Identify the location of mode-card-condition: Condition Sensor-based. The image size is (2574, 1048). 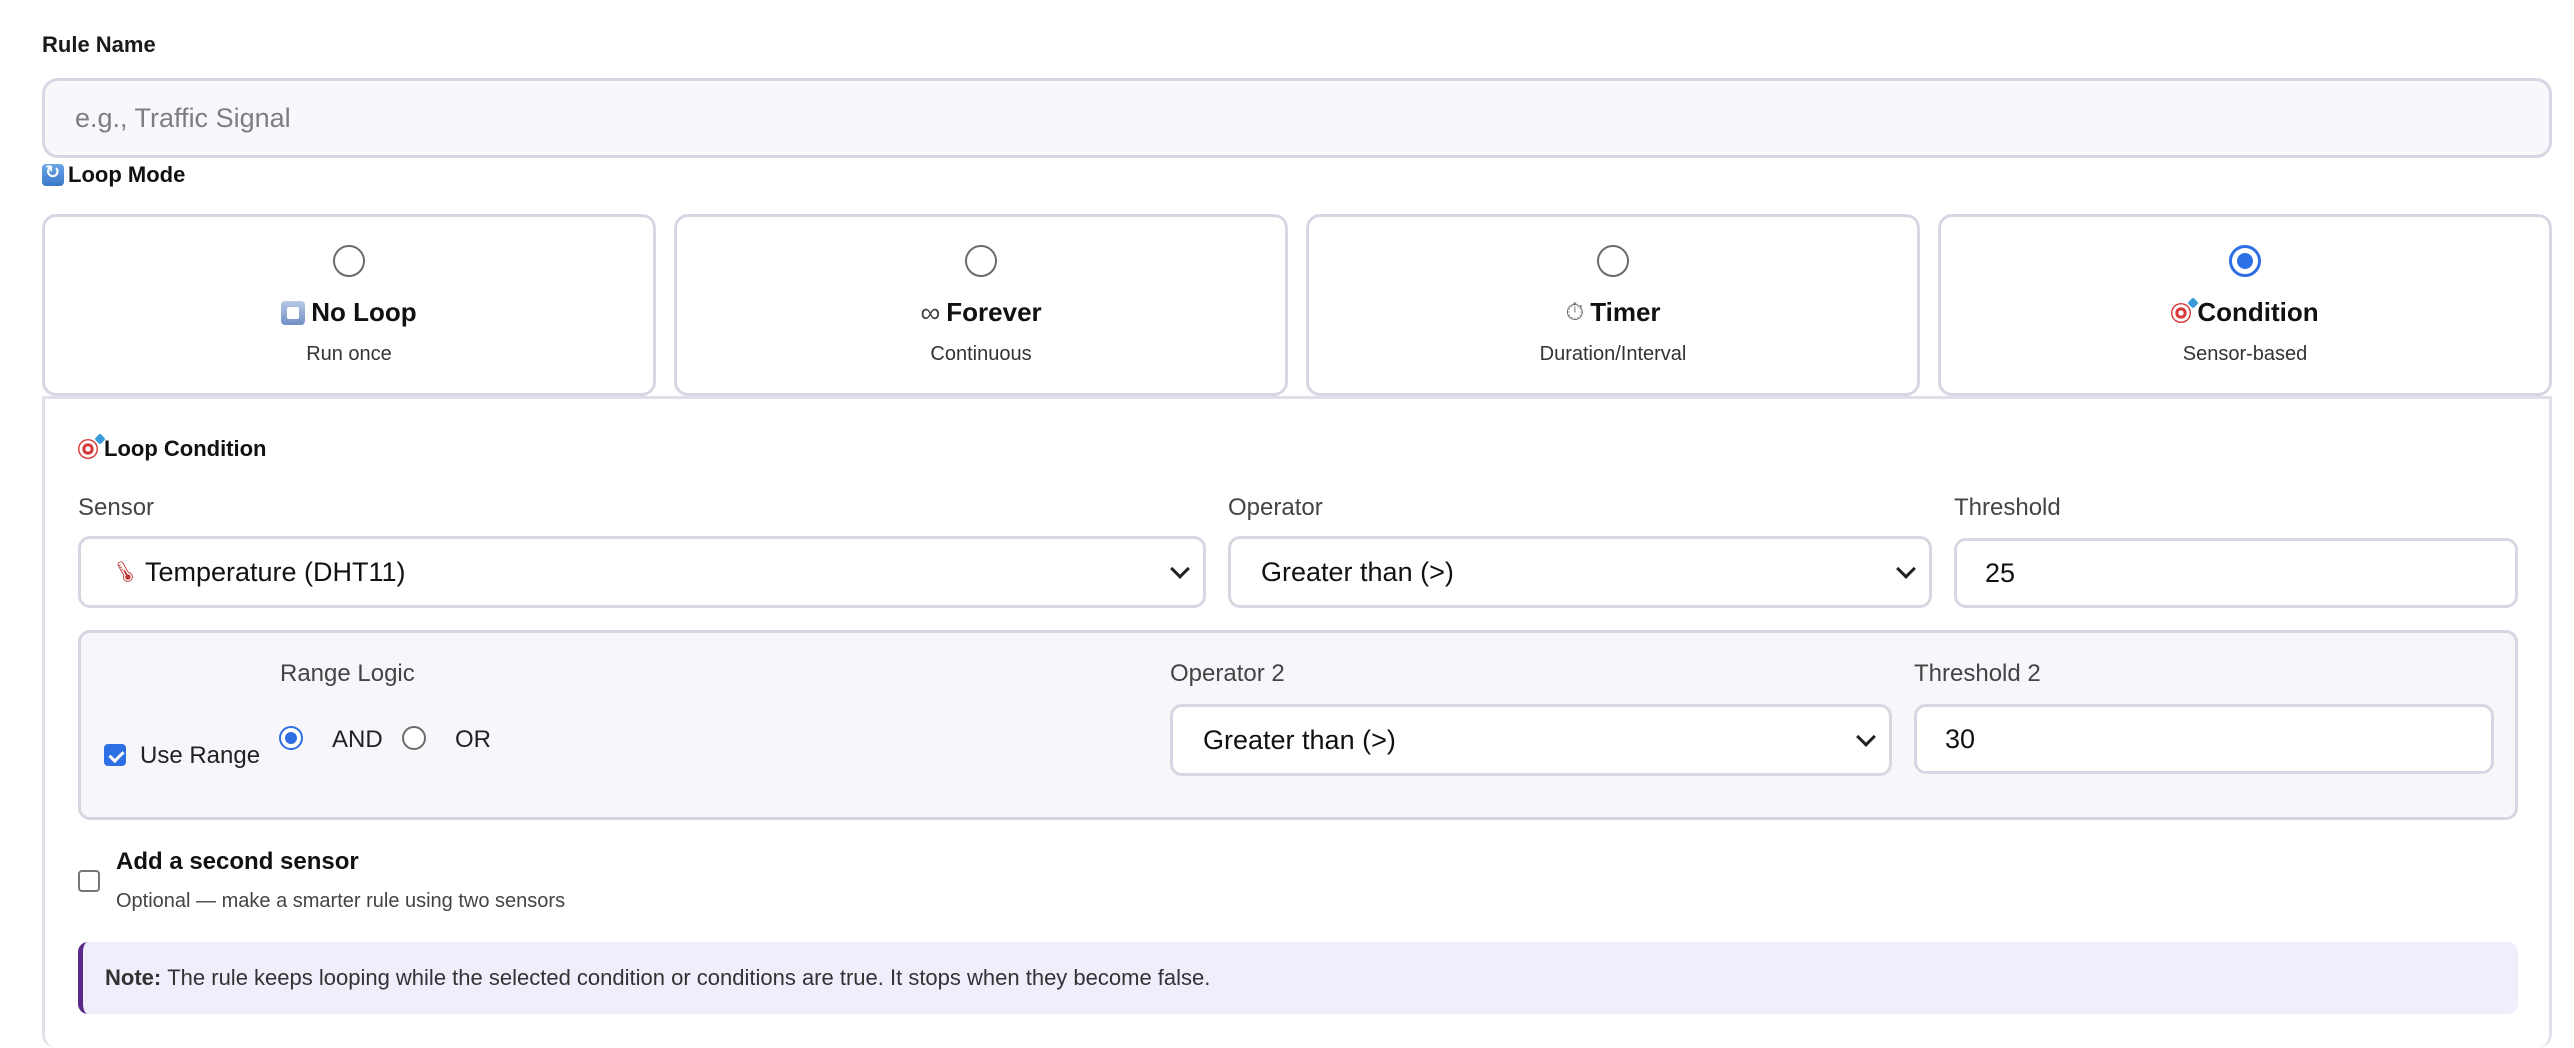
(2245, 305).